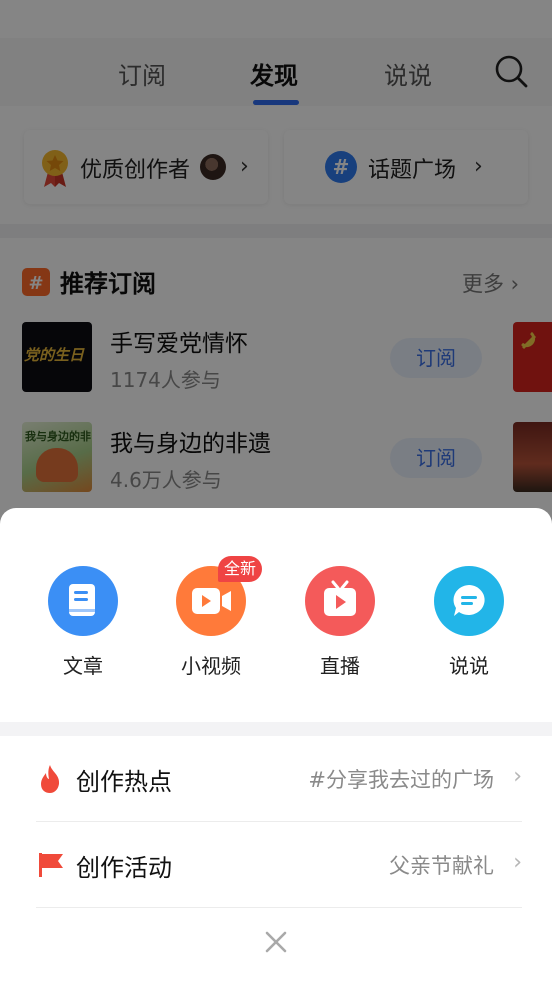  What do you see at coordinates (340, 598) in the screenshot?
I see `tv-play-icon` at bounding box center [340, 598].